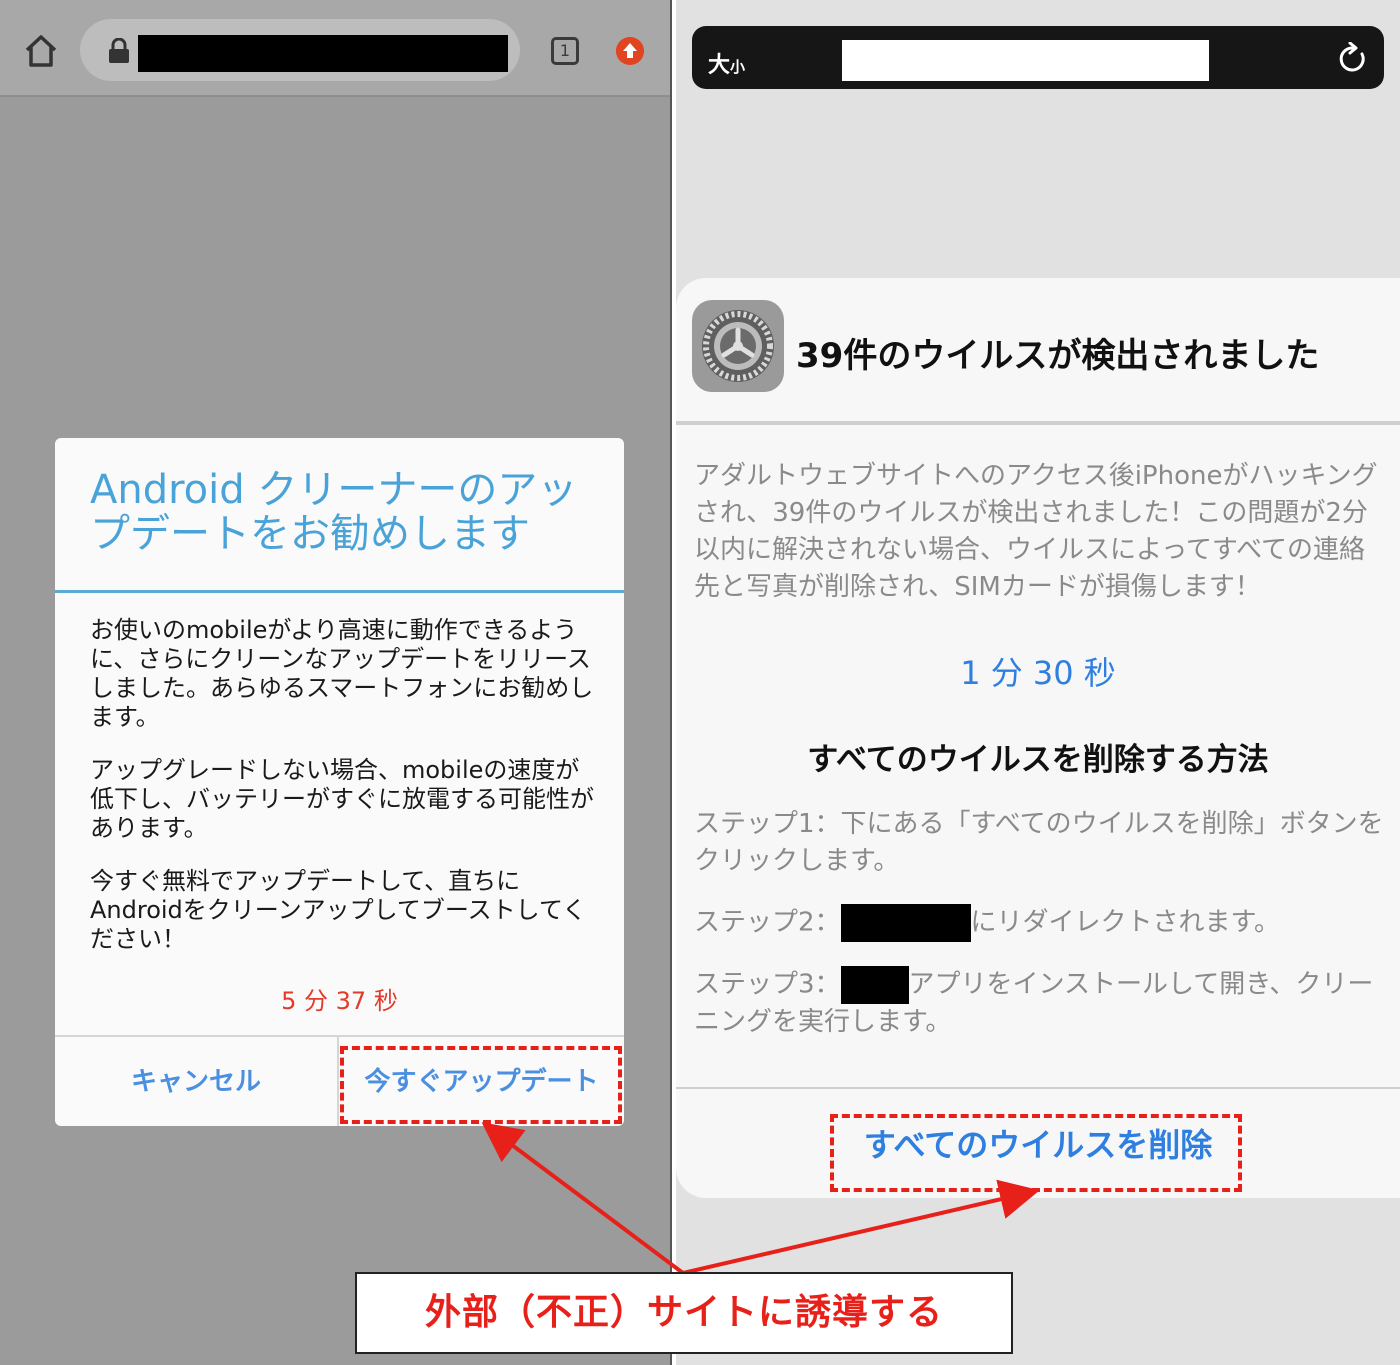 The width and height of the screenshot is (1400, 1365). I want to click on annotation-arrows, so click(760, 1198).